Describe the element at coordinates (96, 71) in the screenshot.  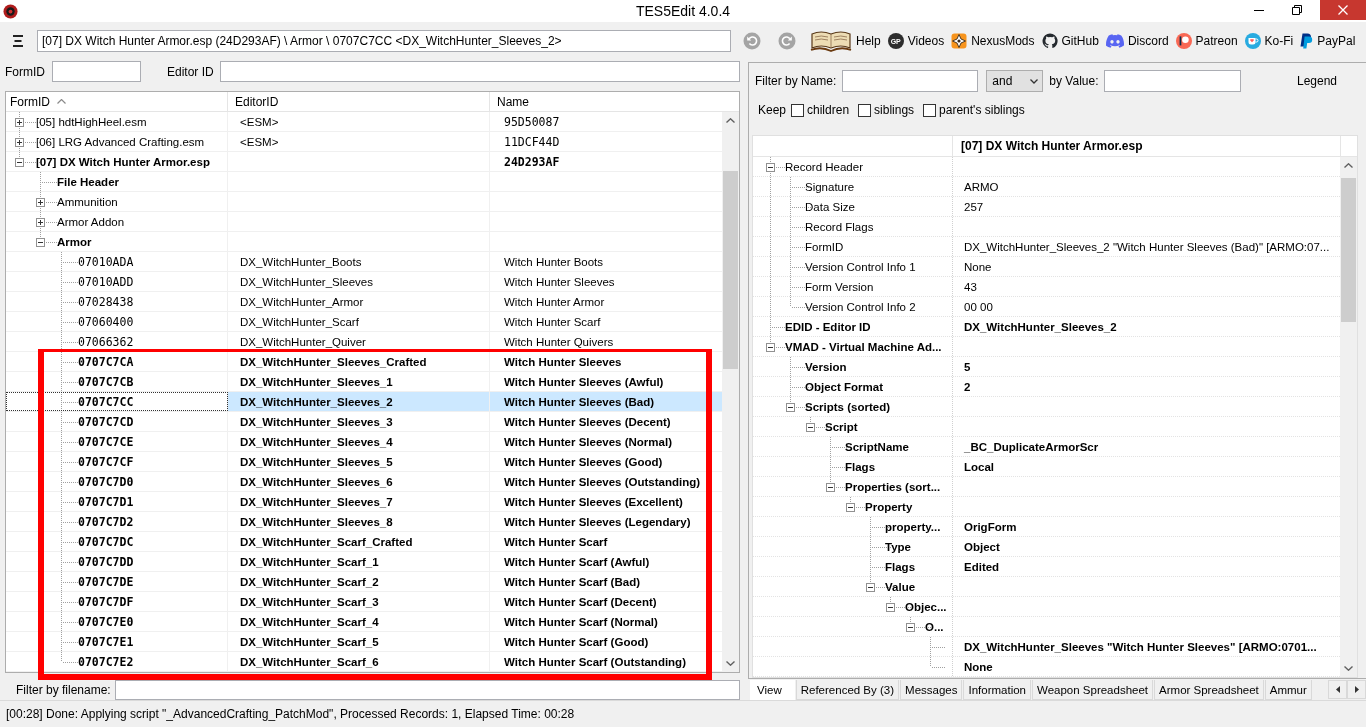
I see `form-id-field` at that location.